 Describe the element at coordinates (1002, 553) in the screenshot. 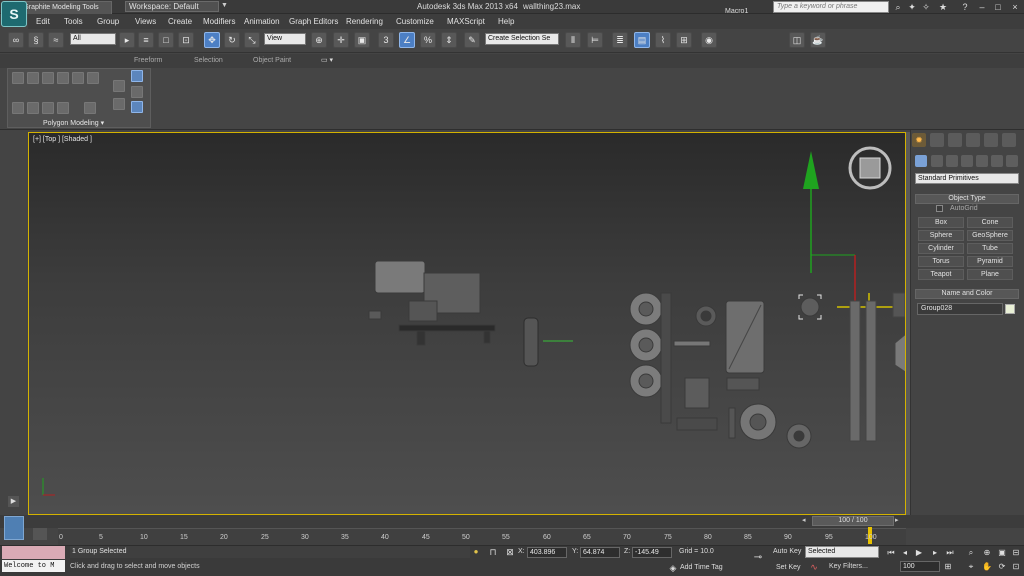

I see `zoom-extents-icon: ▣` at that location.